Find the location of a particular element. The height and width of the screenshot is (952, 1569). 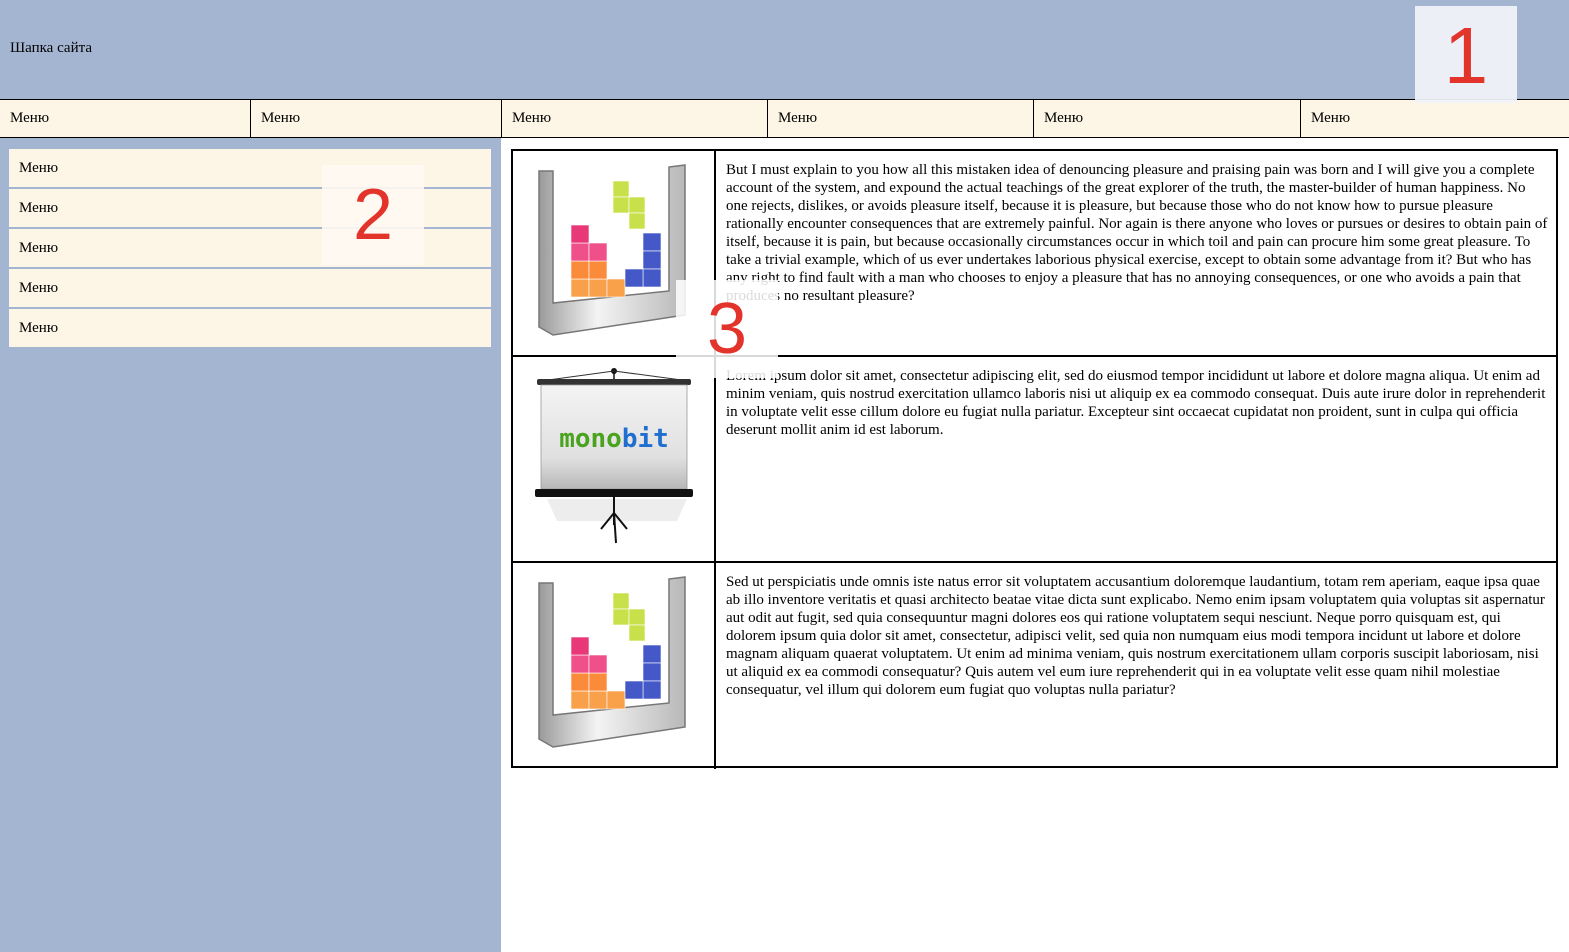

top-navigation: Меню Меню Меню Меню Меню Меню is located at coordinates (784, 118).